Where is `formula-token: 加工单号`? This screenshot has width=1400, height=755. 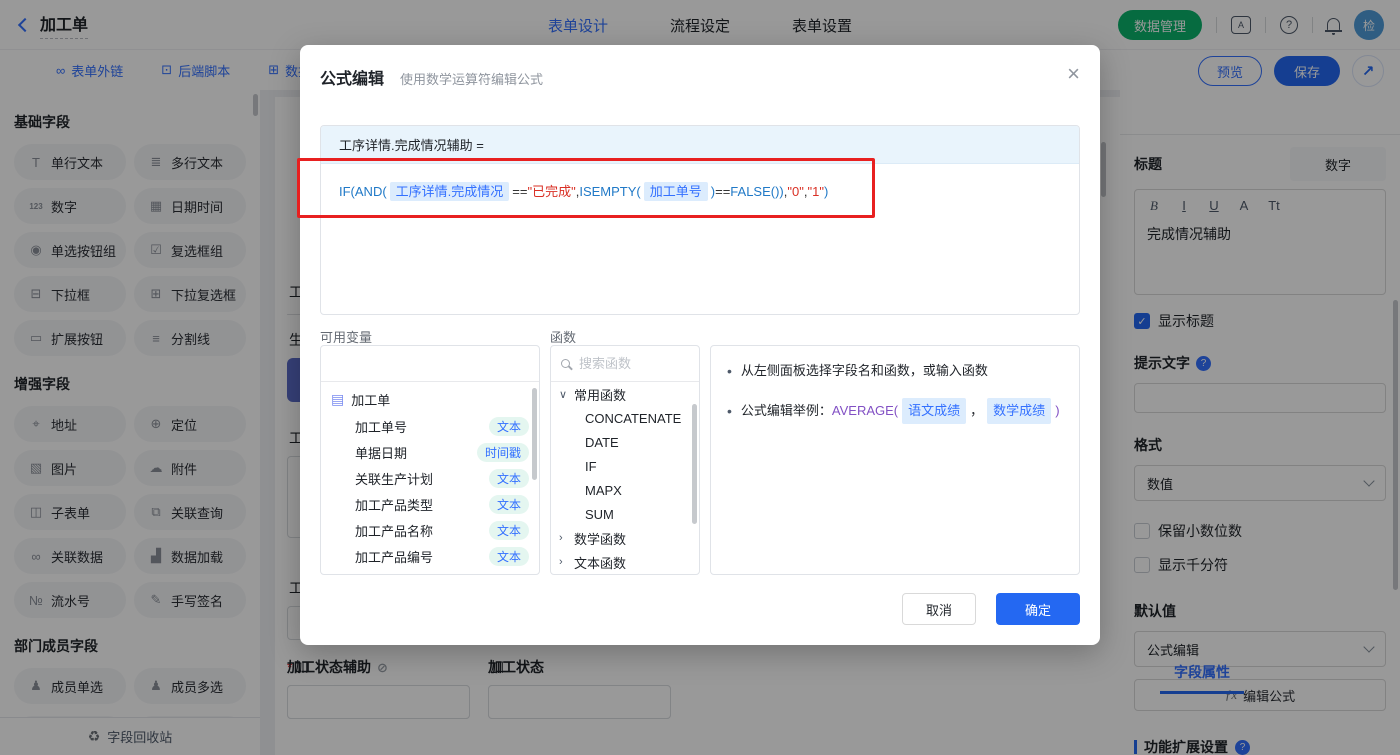 formula-token: 加工单号 is located at coordinates (675, 191).